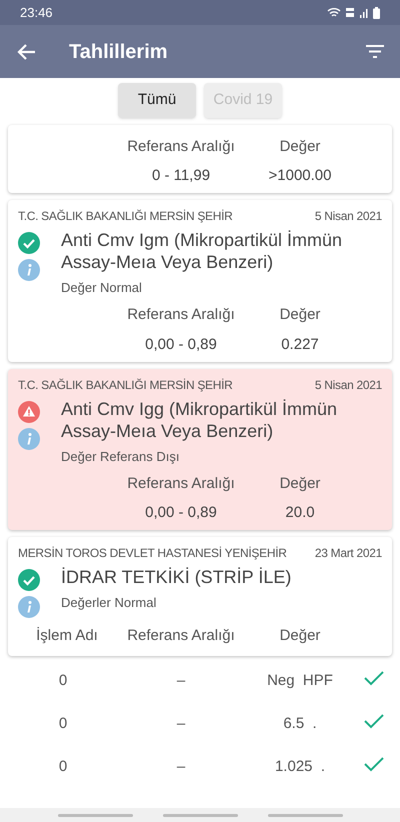  What do you see at coordinates (176, 577) in the screenshot?
I see `test-name: İDRAR TETKİKİ (STRİP İLE)` at bounding box center [176, 577].